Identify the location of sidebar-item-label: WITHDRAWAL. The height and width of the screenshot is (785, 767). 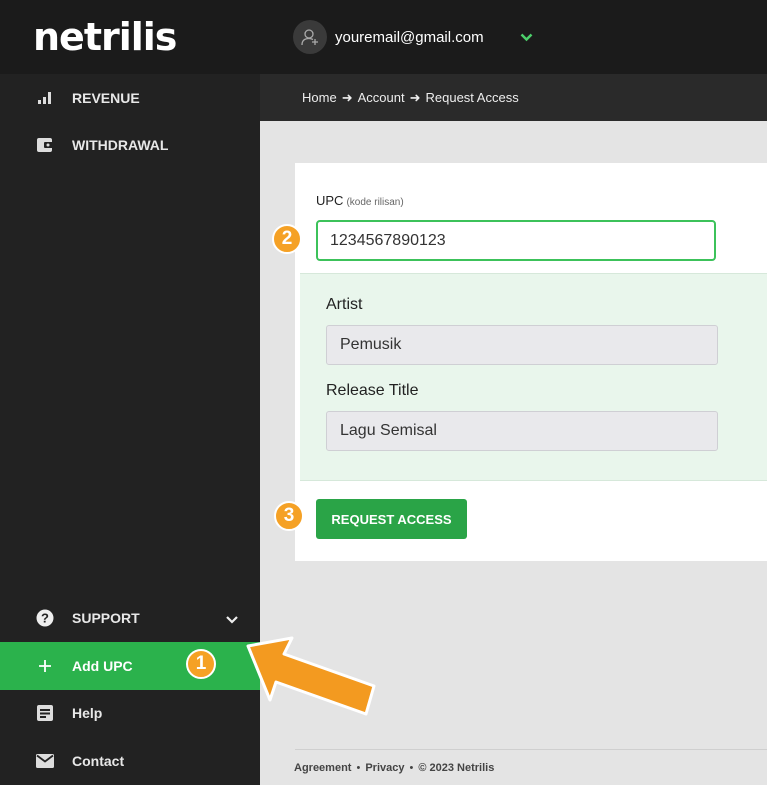
(120, 145).